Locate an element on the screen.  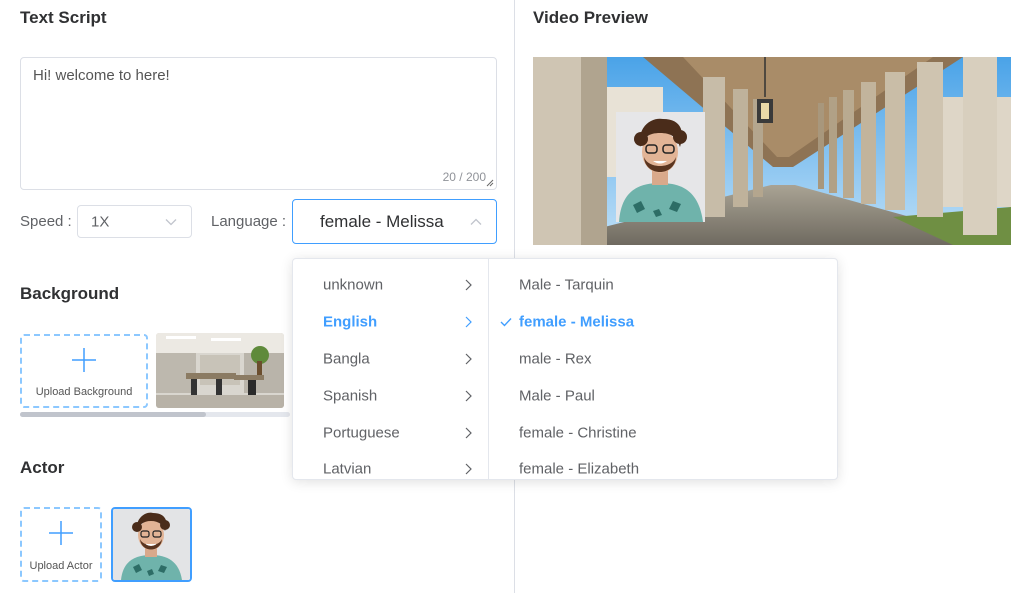
video-preview-image is located at coordinates (772, 151).